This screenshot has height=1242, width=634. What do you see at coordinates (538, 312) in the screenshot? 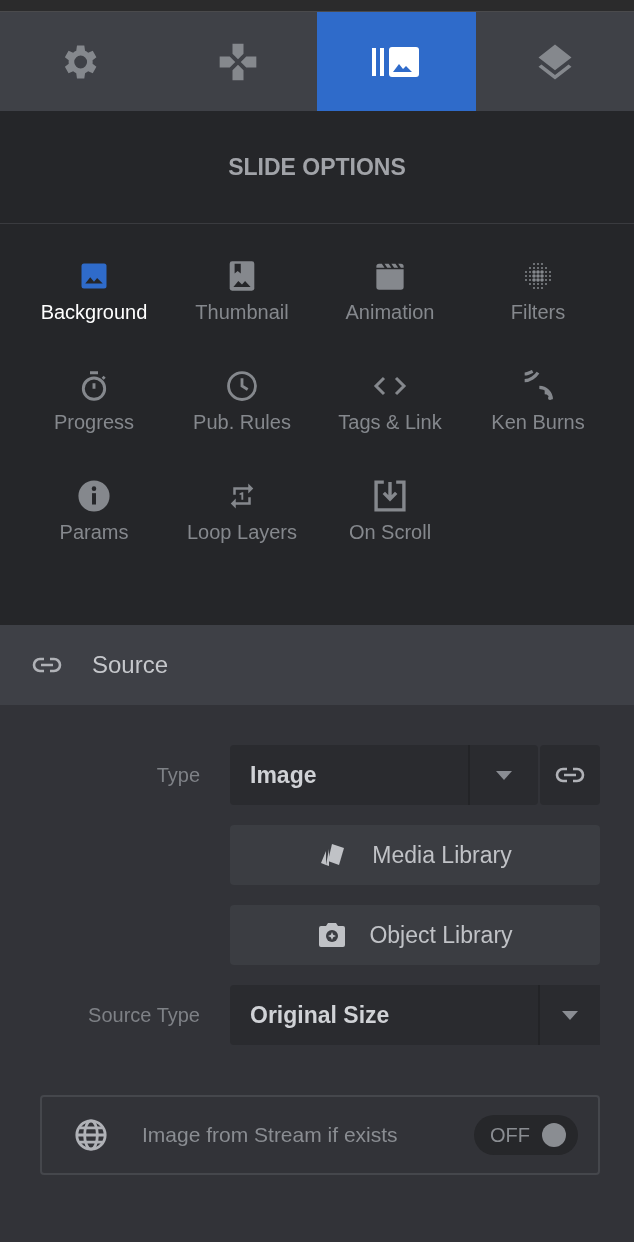
I see `option-item: Filters` at bounding box center [538, 312].